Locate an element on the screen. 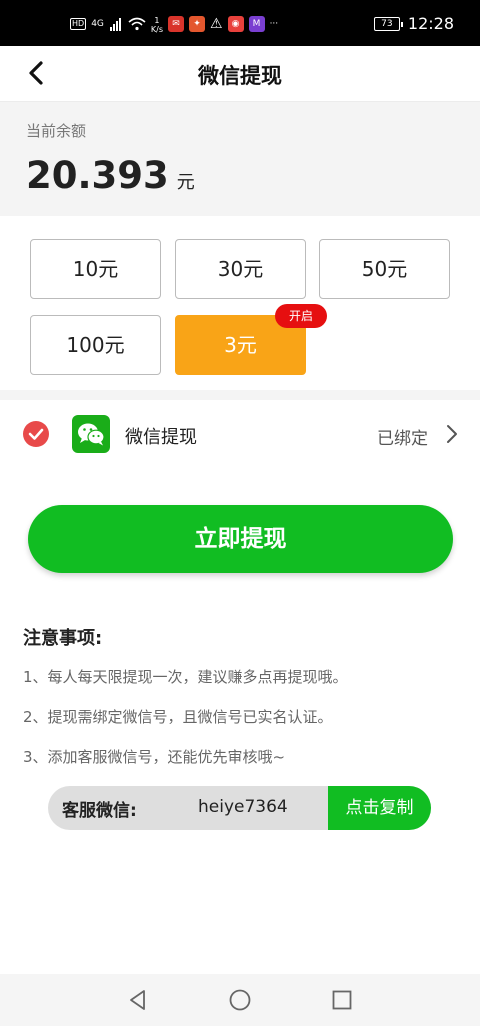 This screenshot has width=480, height=1026. page-title: 微信提现 is located at coordinates (240, 76).